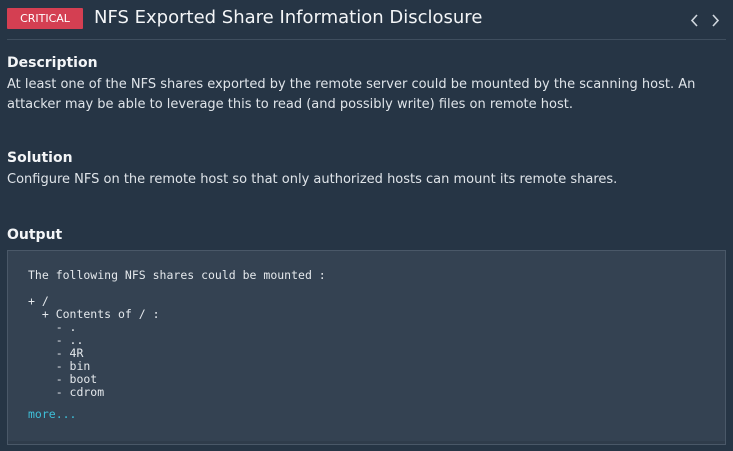 This screenshot has width=733, height=451. What do you see at coordinates (35, 235) in the screenshot?
I see `output-heading: Output` at bounding box center [35, 235].